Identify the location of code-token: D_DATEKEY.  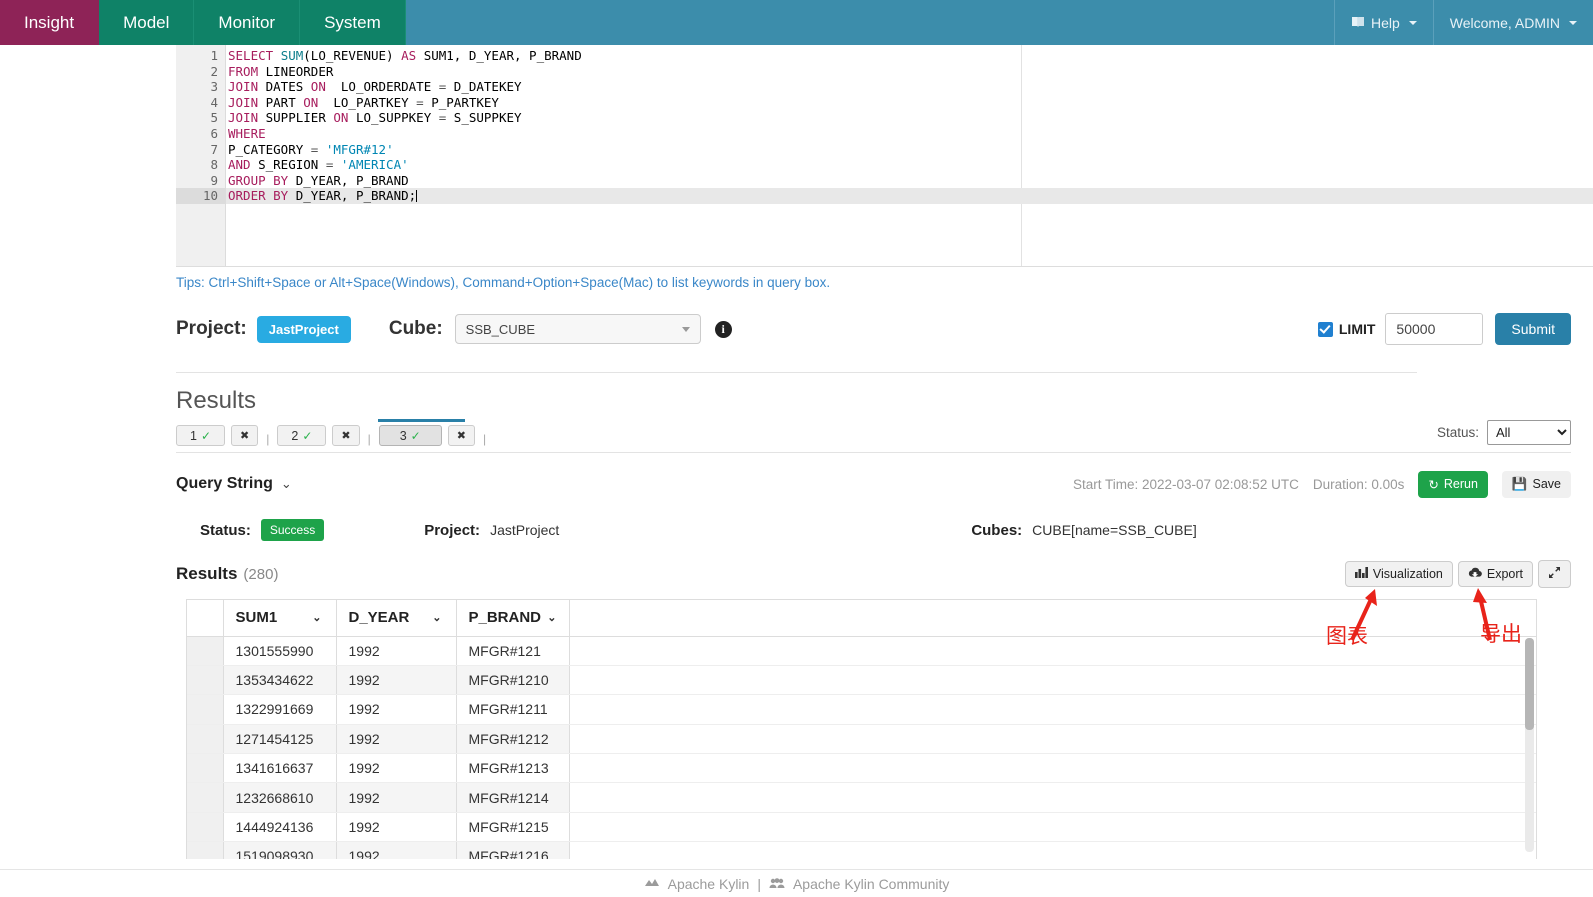
(484, 87).